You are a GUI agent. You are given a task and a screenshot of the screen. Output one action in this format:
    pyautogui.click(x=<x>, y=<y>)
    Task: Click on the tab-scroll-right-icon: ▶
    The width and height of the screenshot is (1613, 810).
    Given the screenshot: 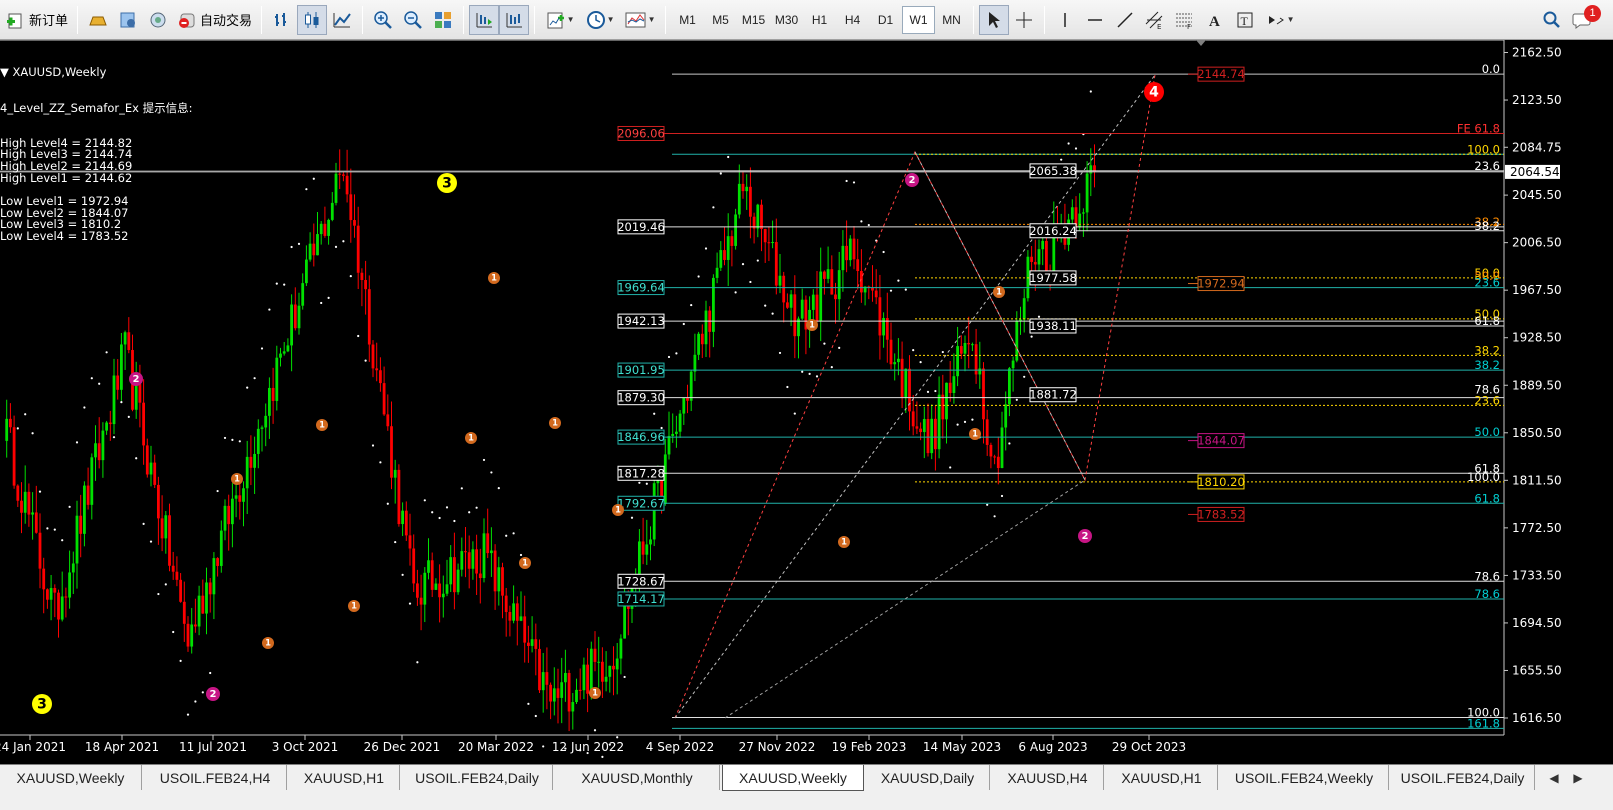 What is the action you would take?
    pyautogui.click(x=1578, y=777)
    